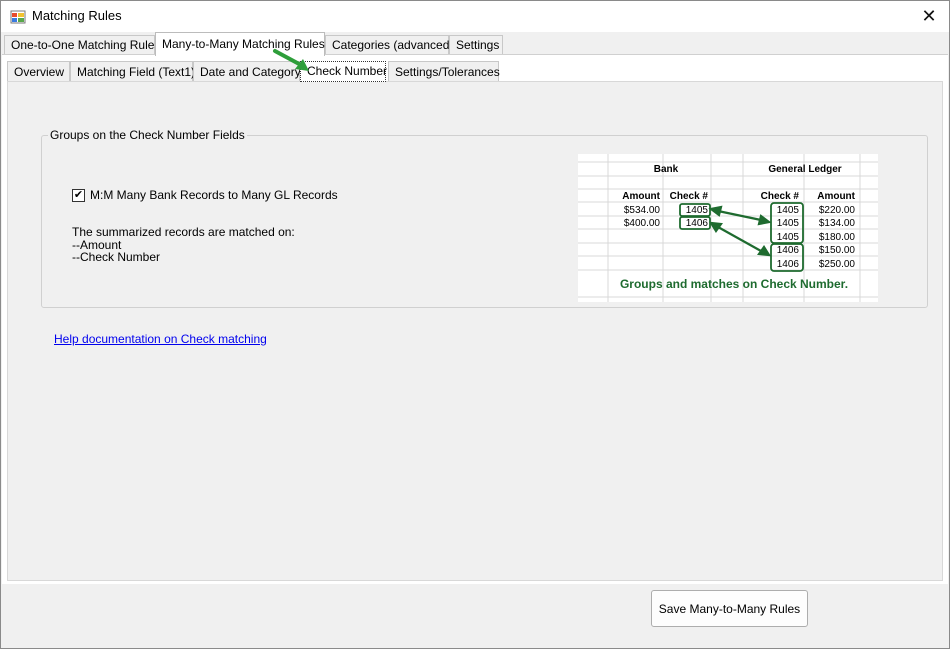 This screenshot has height=649, width=950. Describe the element at coordinates (837, 237) in the screenshot. I see `gl-row-amount: $180.00` at that location.